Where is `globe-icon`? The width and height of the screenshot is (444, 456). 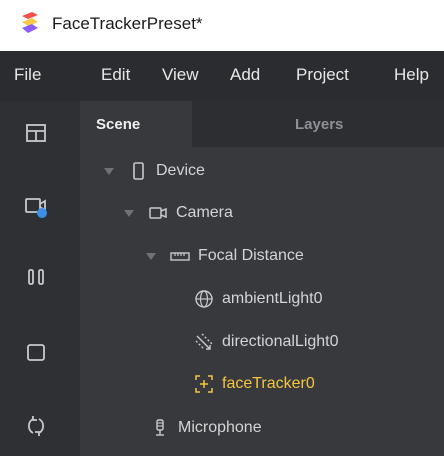
globe-icon is located at coordinates (204, 299).